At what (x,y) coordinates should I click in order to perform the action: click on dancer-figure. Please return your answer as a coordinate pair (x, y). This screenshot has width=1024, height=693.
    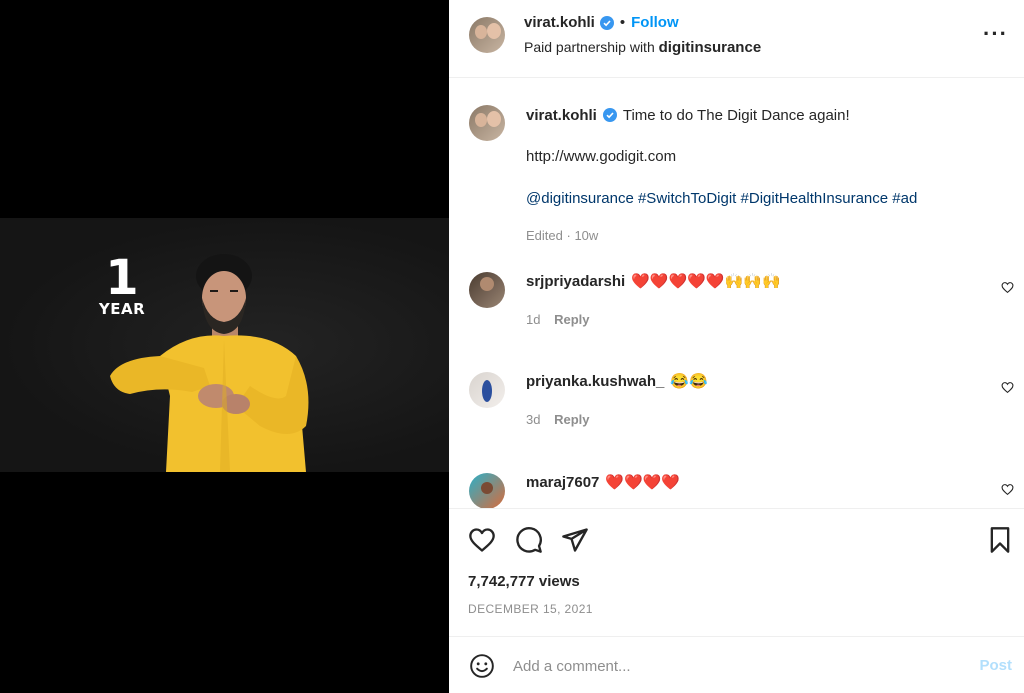
    Looking at the image, I should click on (209, 363).